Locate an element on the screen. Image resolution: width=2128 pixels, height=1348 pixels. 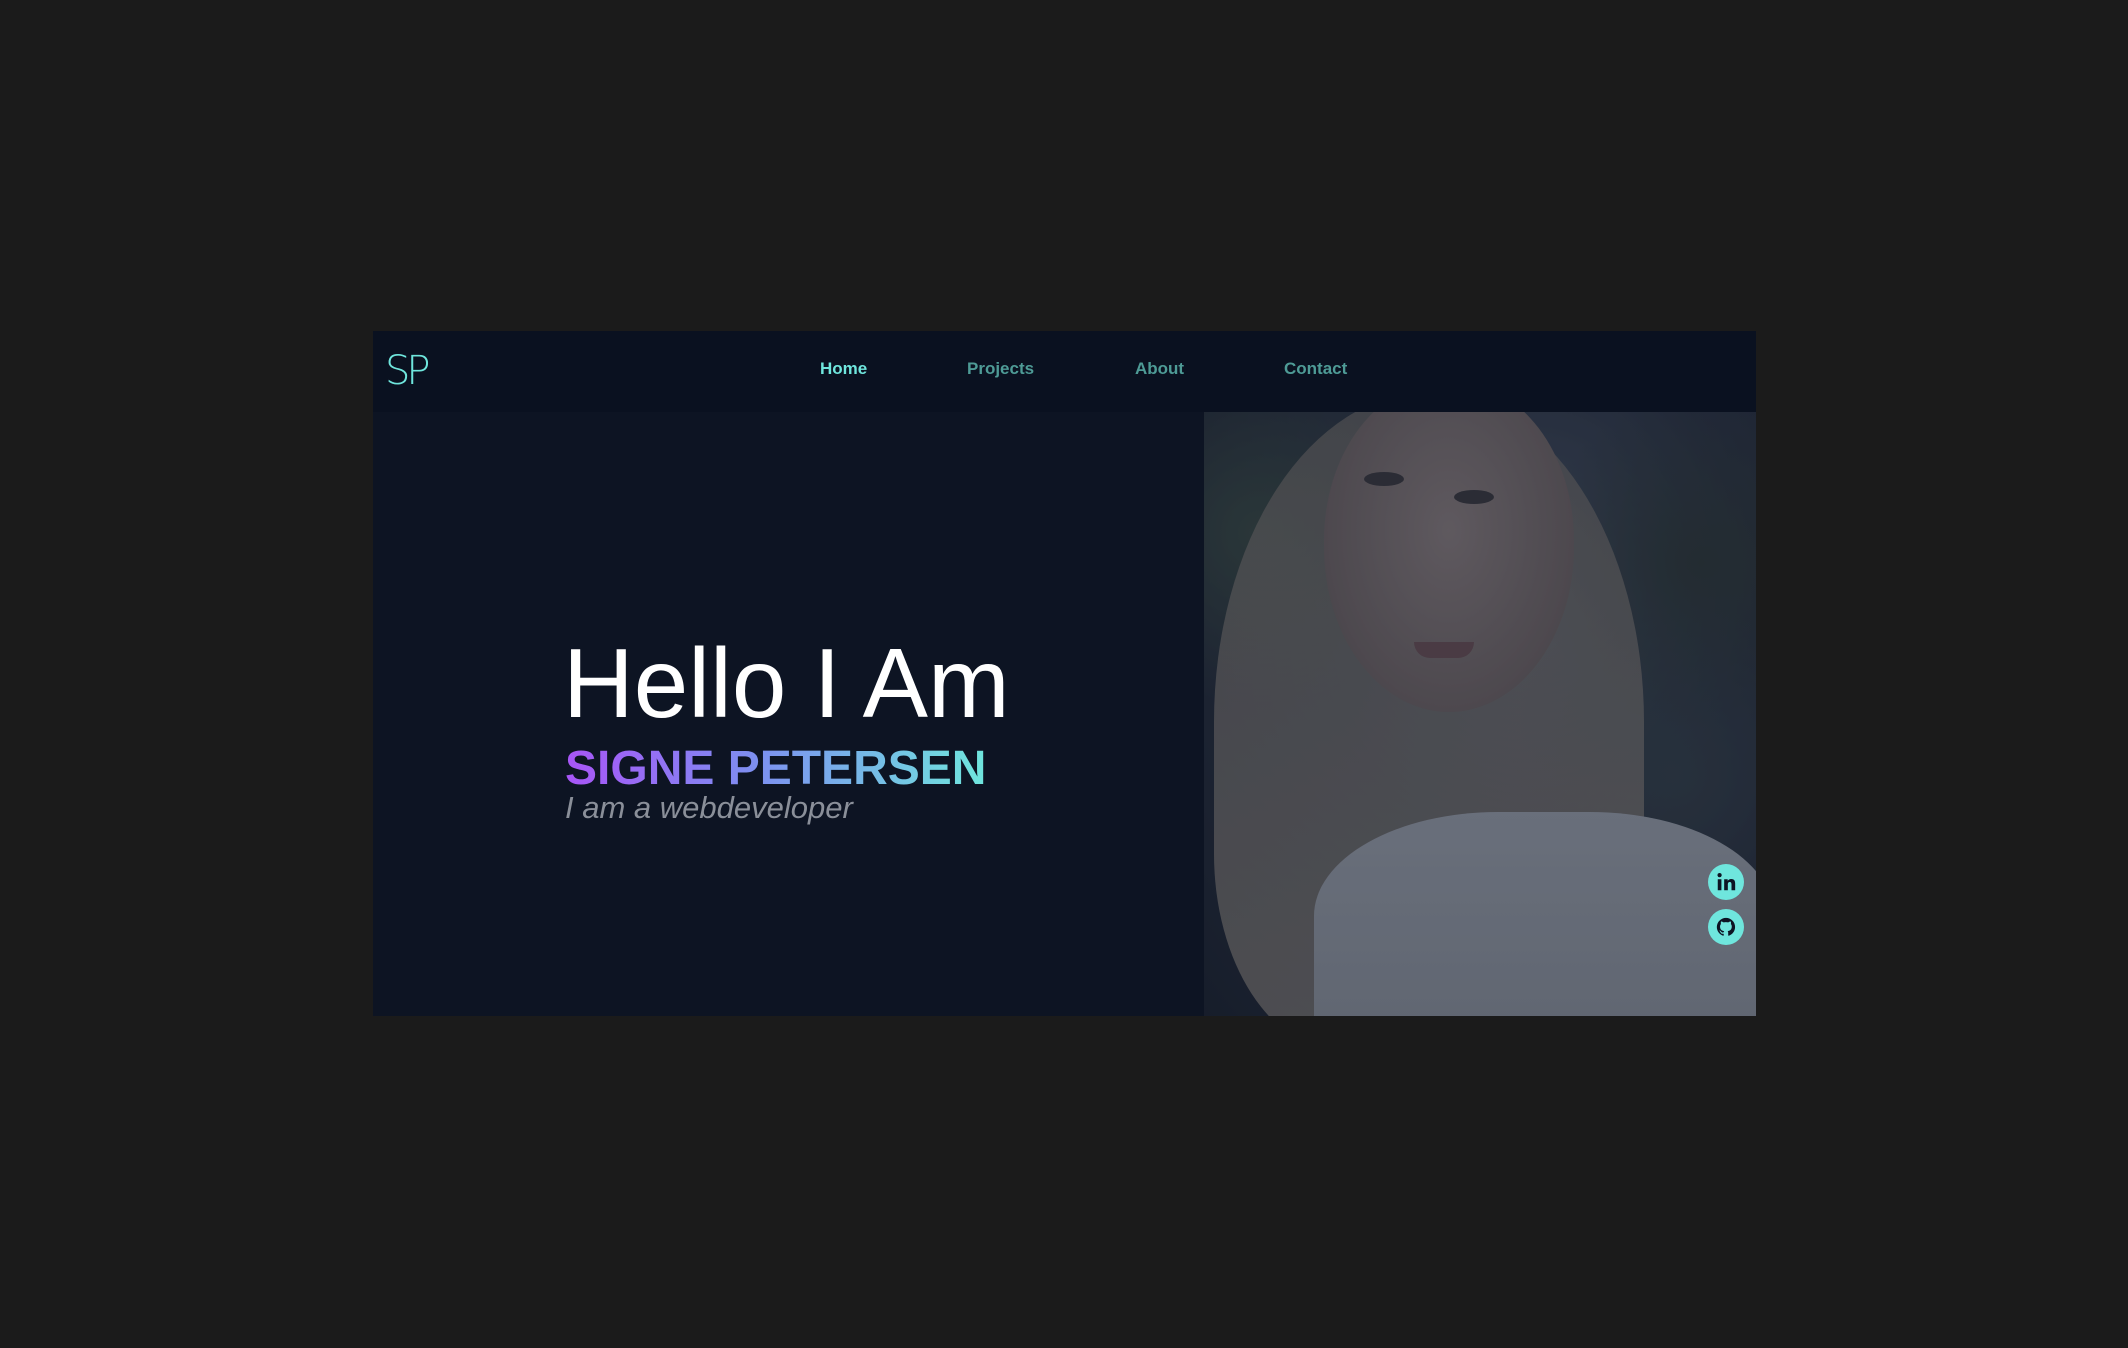
hero-name: SIGNE PETERSEN is located at coordinates (776, 768).